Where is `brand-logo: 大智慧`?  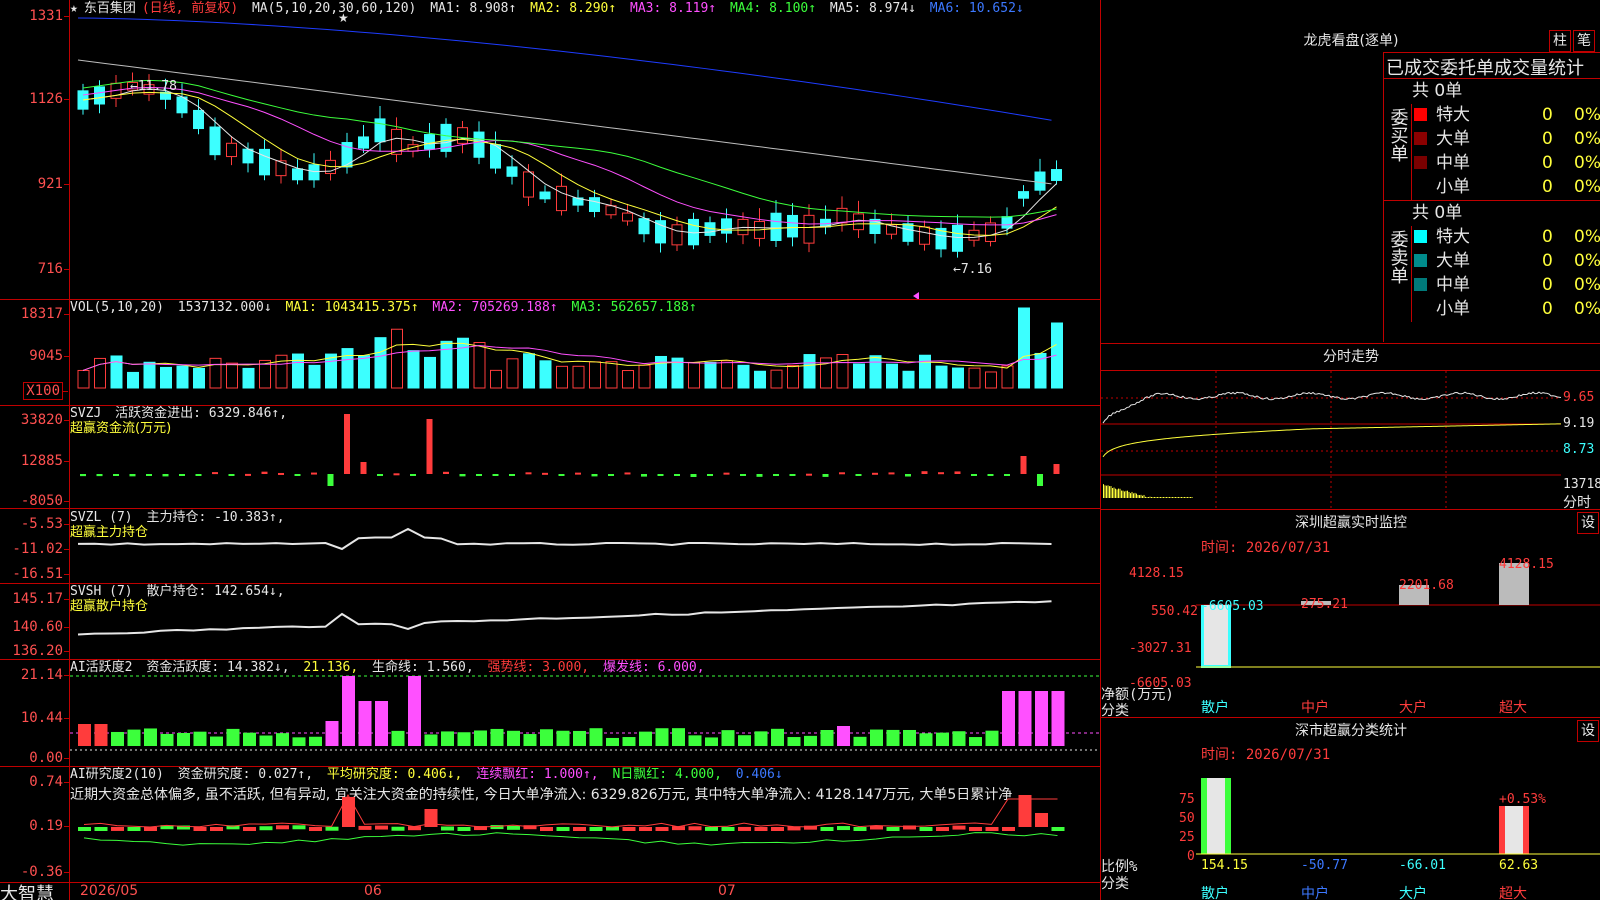
brand-logo: 大智慧 is located at coordinates (27, 892).